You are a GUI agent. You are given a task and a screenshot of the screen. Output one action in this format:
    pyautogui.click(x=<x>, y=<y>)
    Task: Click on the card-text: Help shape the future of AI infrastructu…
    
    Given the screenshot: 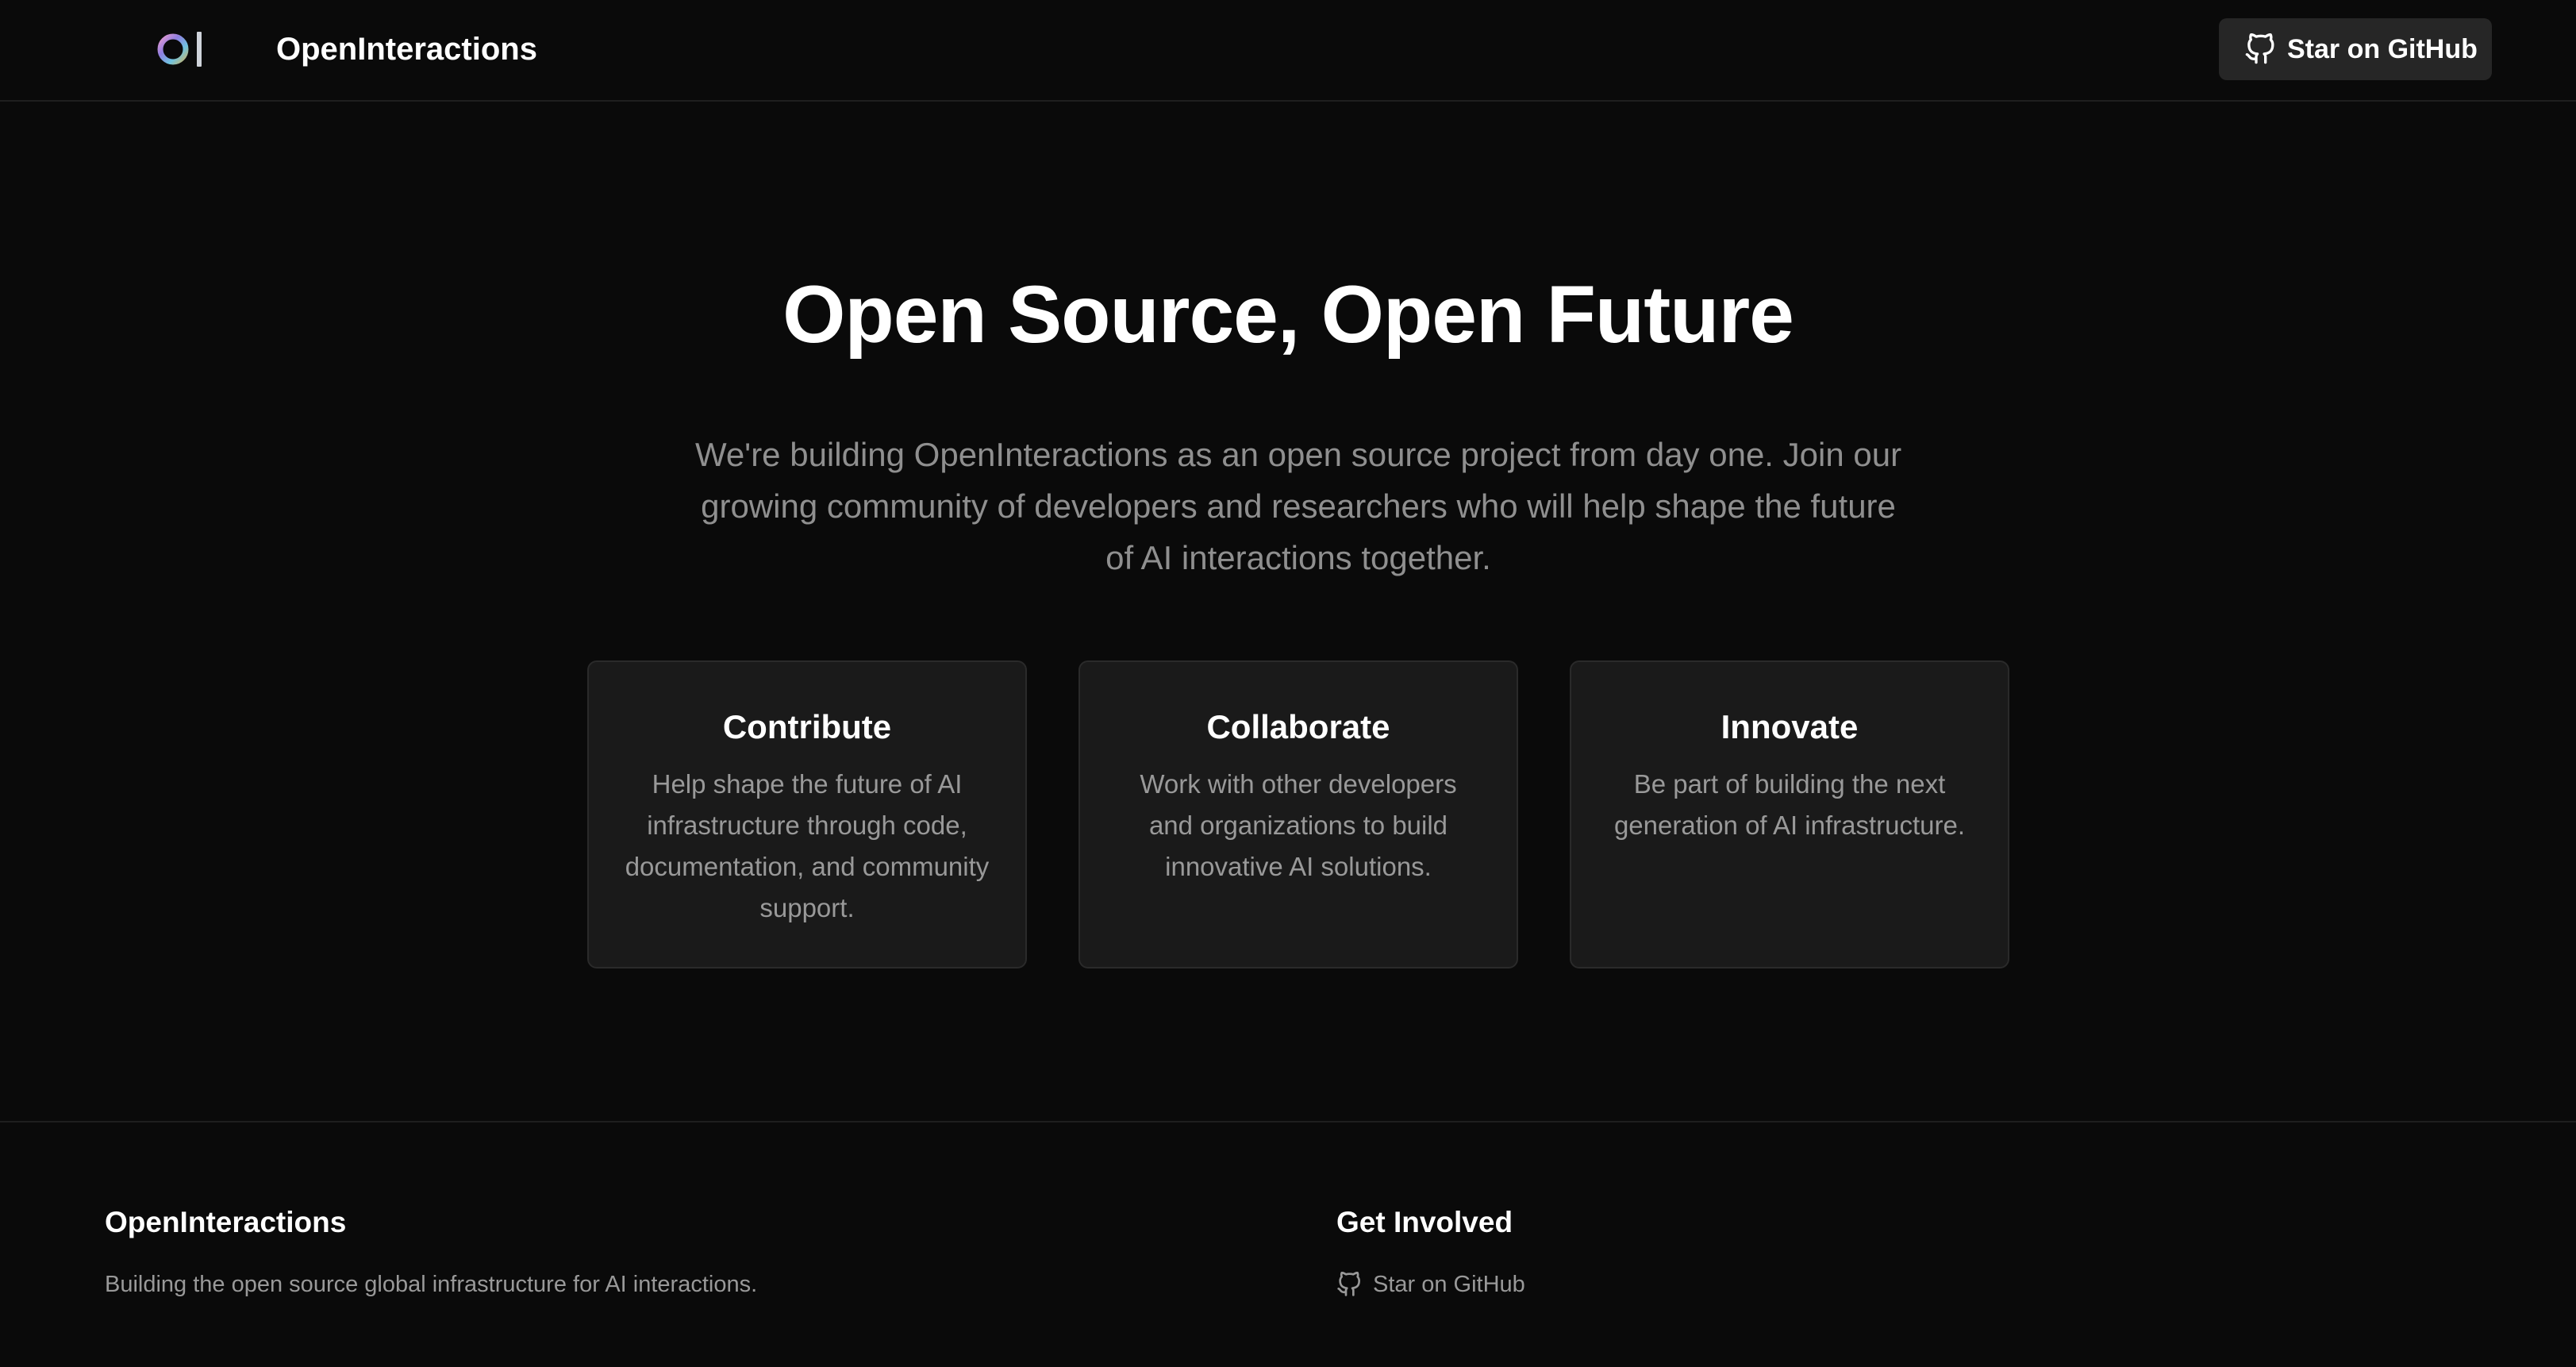 What is the action you would take?
    pyautogui.click(x=807, y=845)
    